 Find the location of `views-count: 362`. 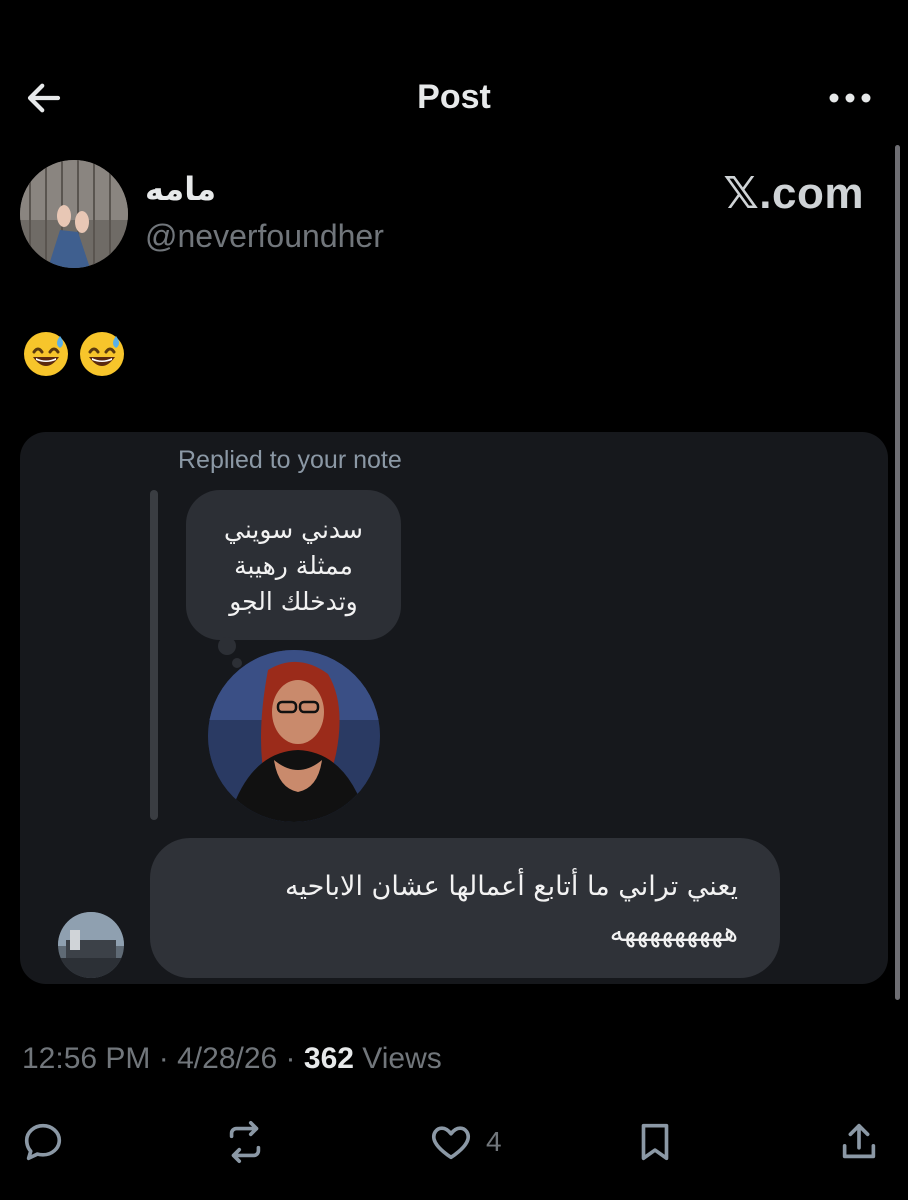

views-count: 362 is located at coordinates (329, 1058).